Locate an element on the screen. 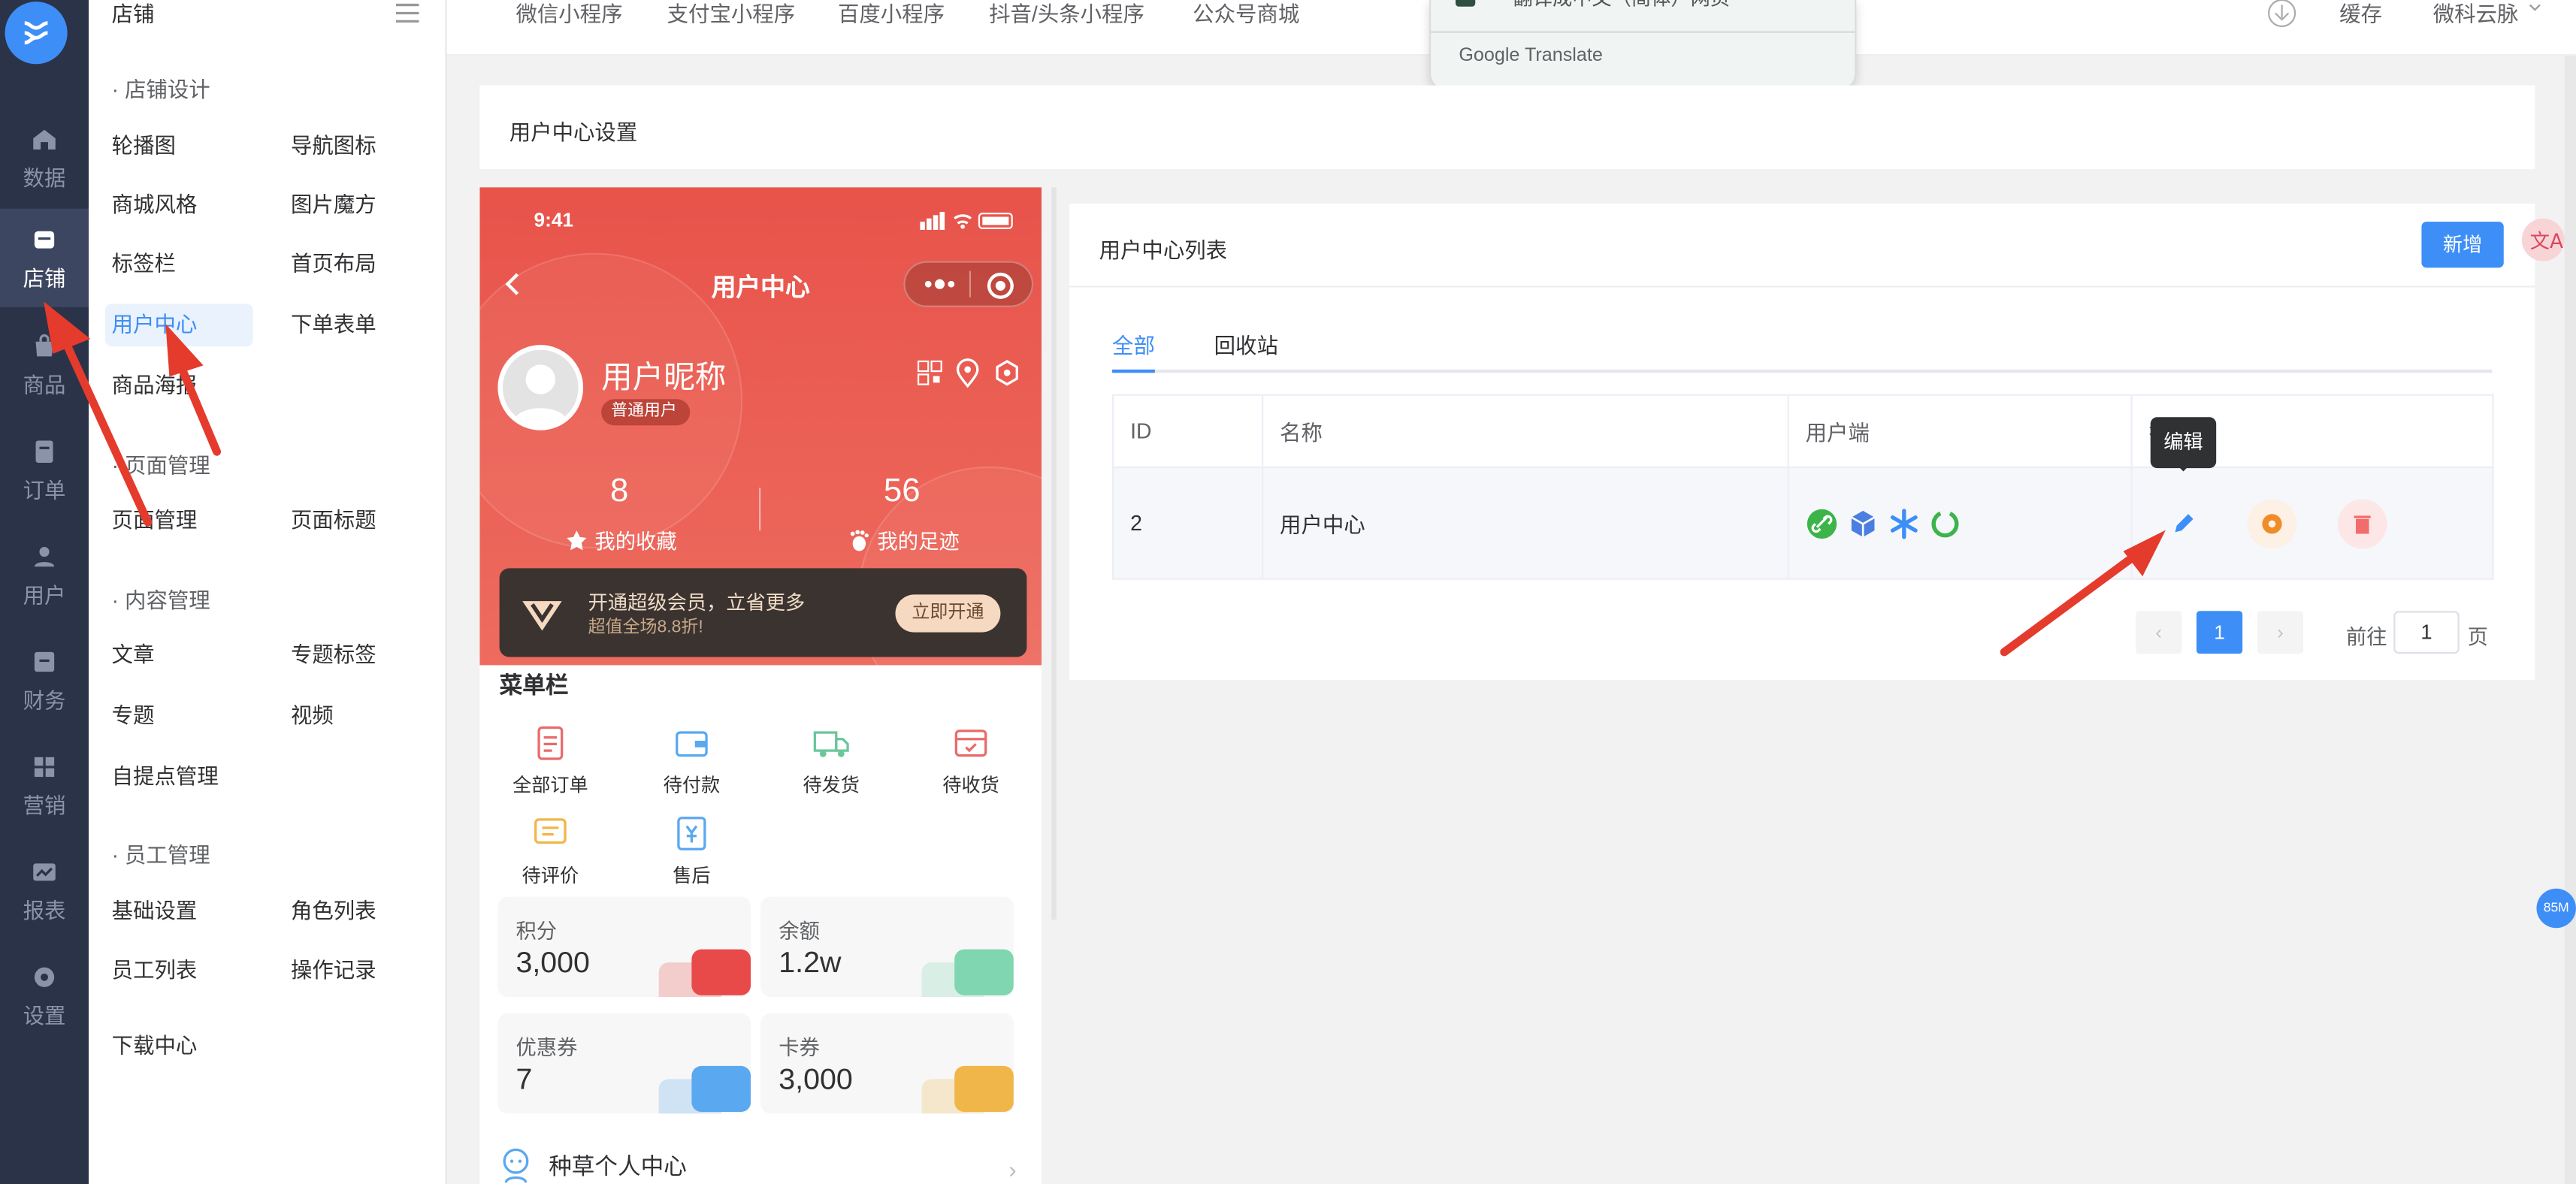  translate-option: 翻译成中文（简体）网页 is located at coordinates (1622, 6).